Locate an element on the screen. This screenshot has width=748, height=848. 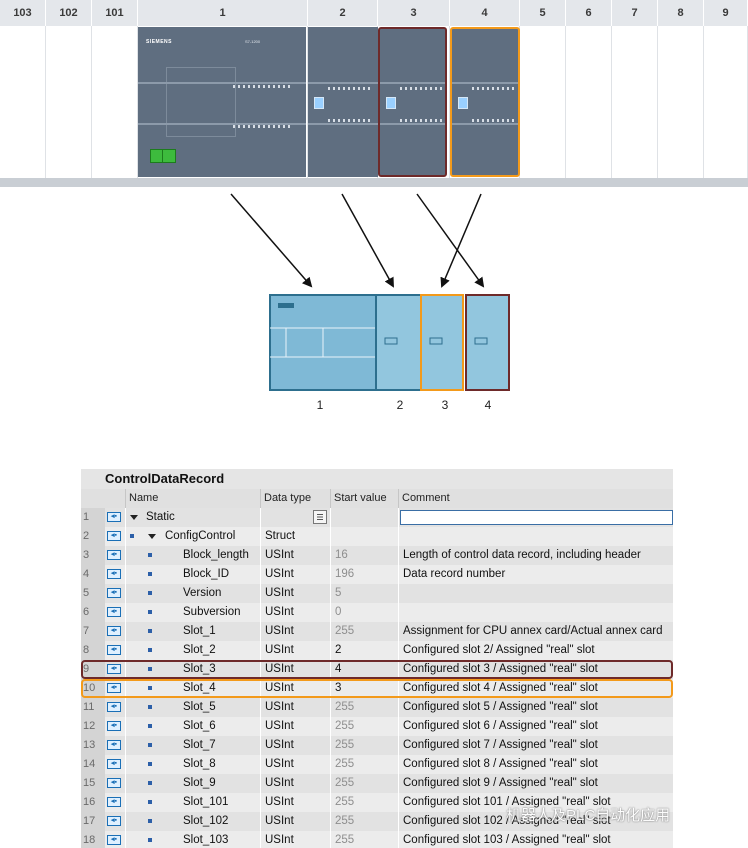
name-cell: Slot_102 is located at coordinates (192, 821).